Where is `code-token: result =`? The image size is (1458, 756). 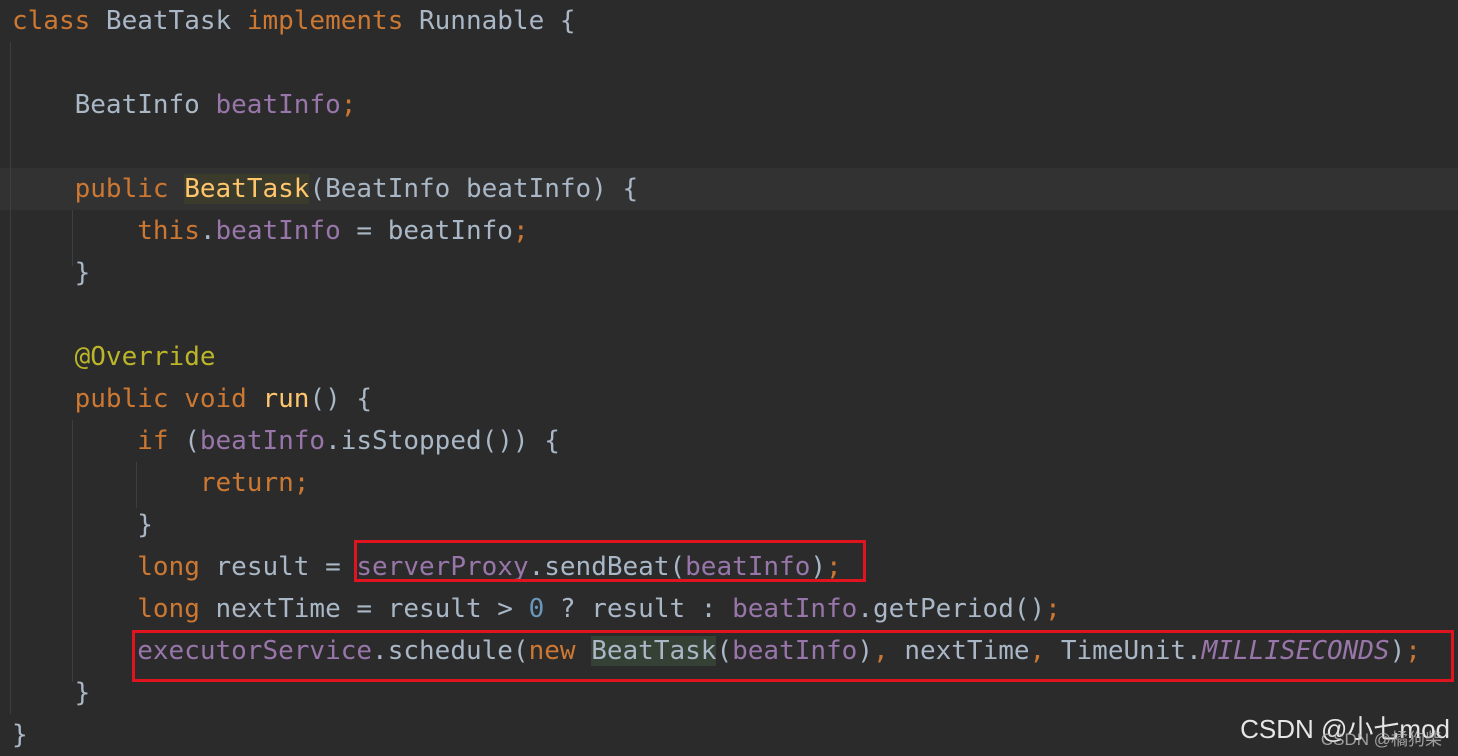 code-token: result = is located at coordinates (286, 567).